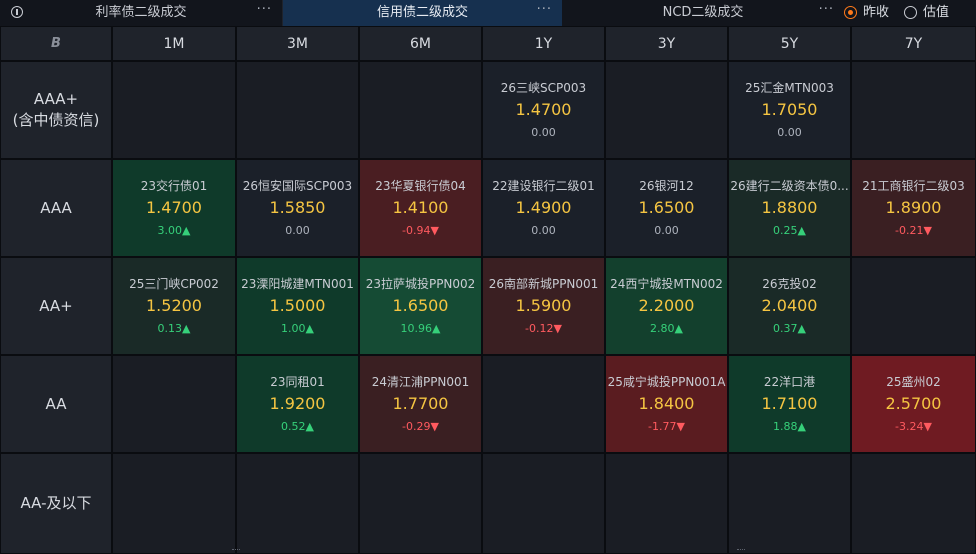  What do you see at coordinates (910, 12) in the screenshot?
I see `radio-unselected-icon` at bounding box center [910, 12].